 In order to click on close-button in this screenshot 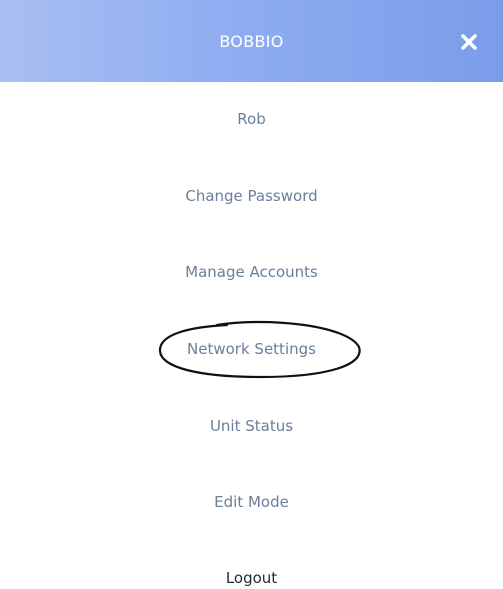, I will do `click(469, 42)`.